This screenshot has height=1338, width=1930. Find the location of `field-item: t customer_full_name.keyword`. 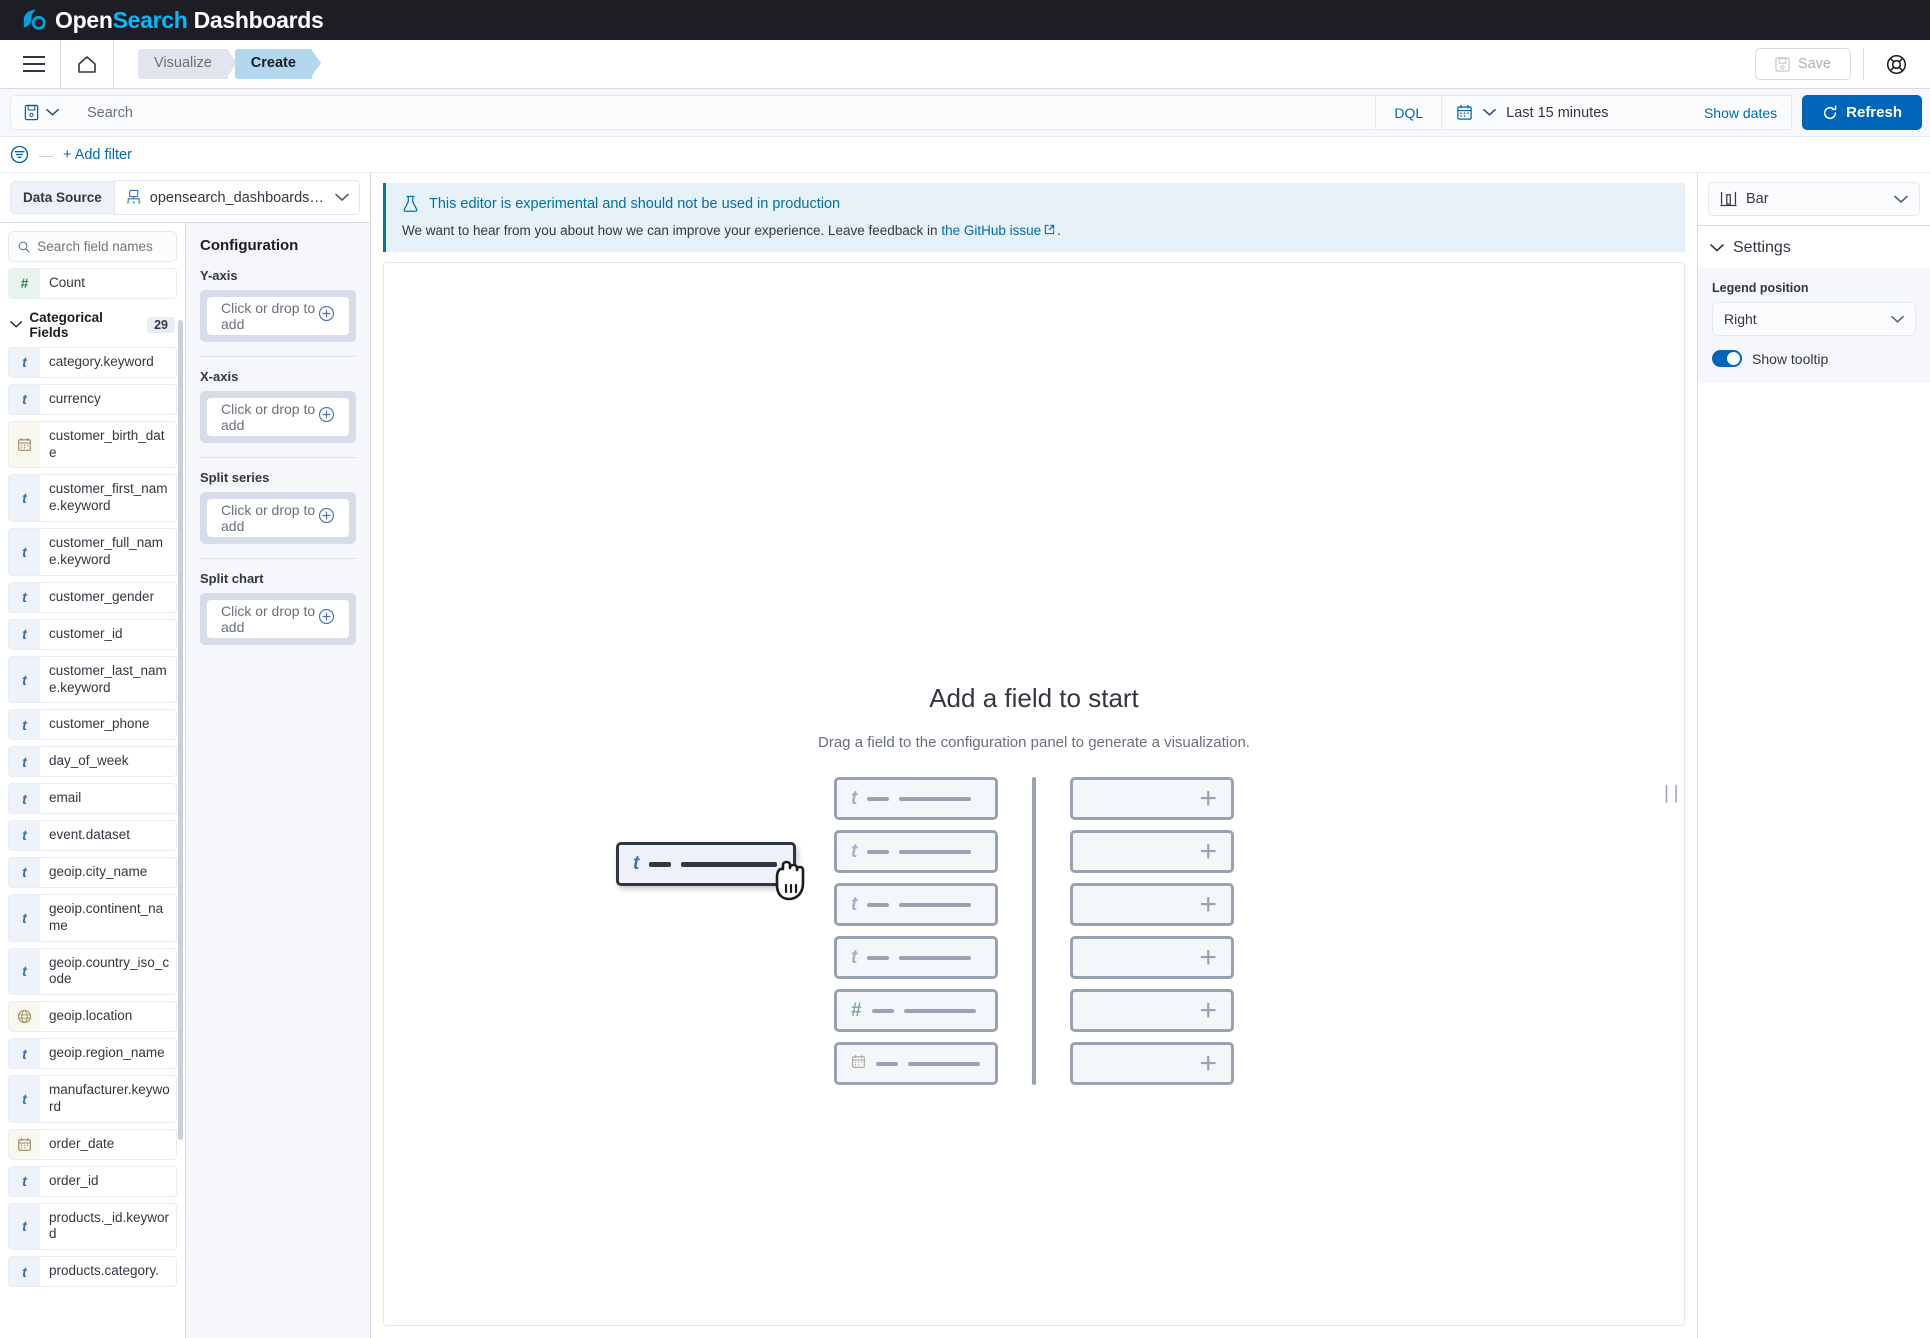

field-item: t customer_full_name.keyword is located at coordinates (92, 552).